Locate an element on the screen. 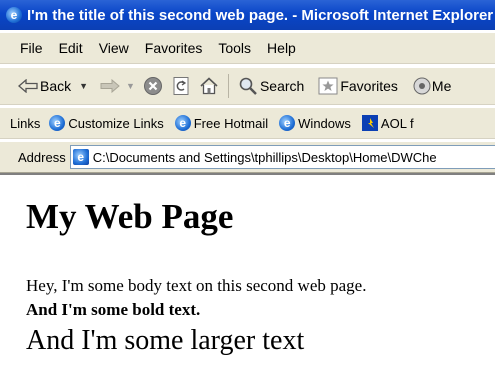 This screenshot has height=384, width=495. favorites-label: Favorites is located at coordinates (369, 86).